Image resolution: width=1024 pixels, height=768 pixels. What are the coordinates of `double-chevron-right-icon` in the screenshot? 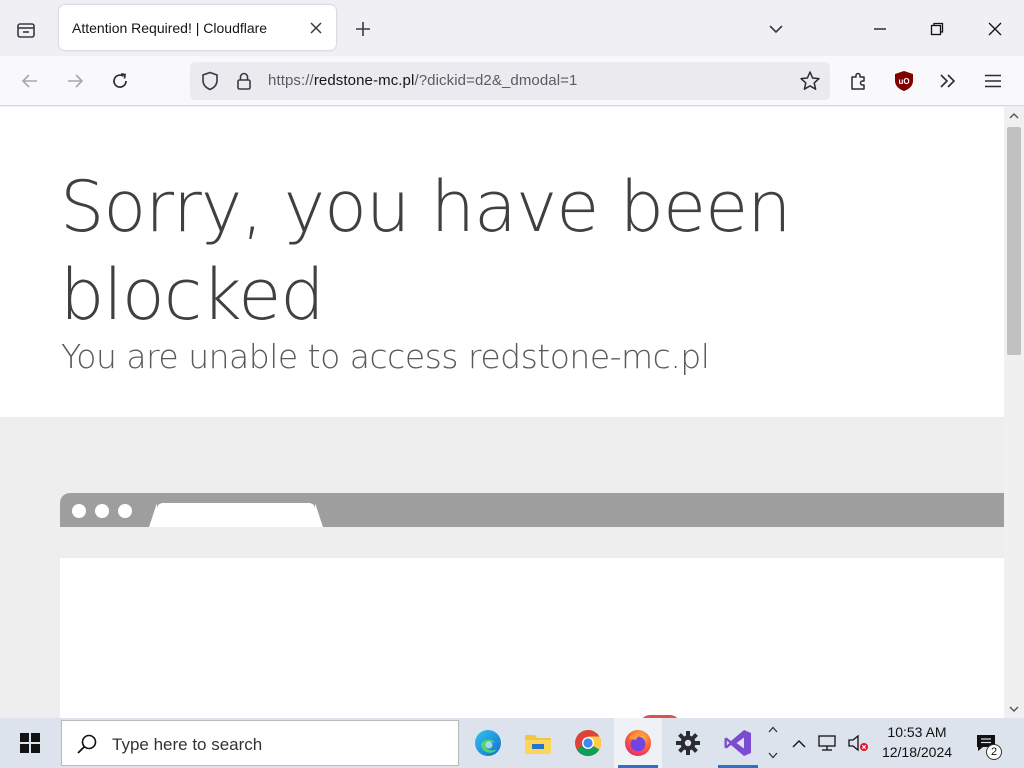 It's located at (948, 81).